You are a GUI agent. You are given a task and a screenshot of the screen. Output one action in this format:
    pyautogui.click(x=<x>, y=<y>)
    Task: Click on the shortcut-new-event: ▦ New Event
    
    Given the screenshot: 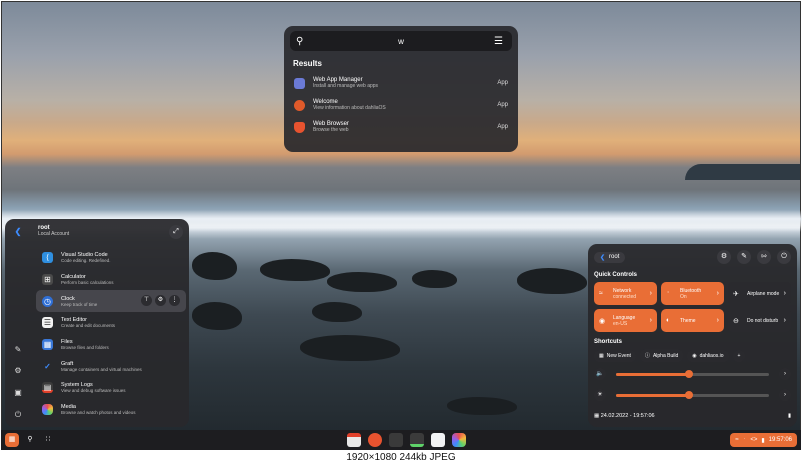 What is the action you would take?
    pyautogui.click(x=615, y=355)
    